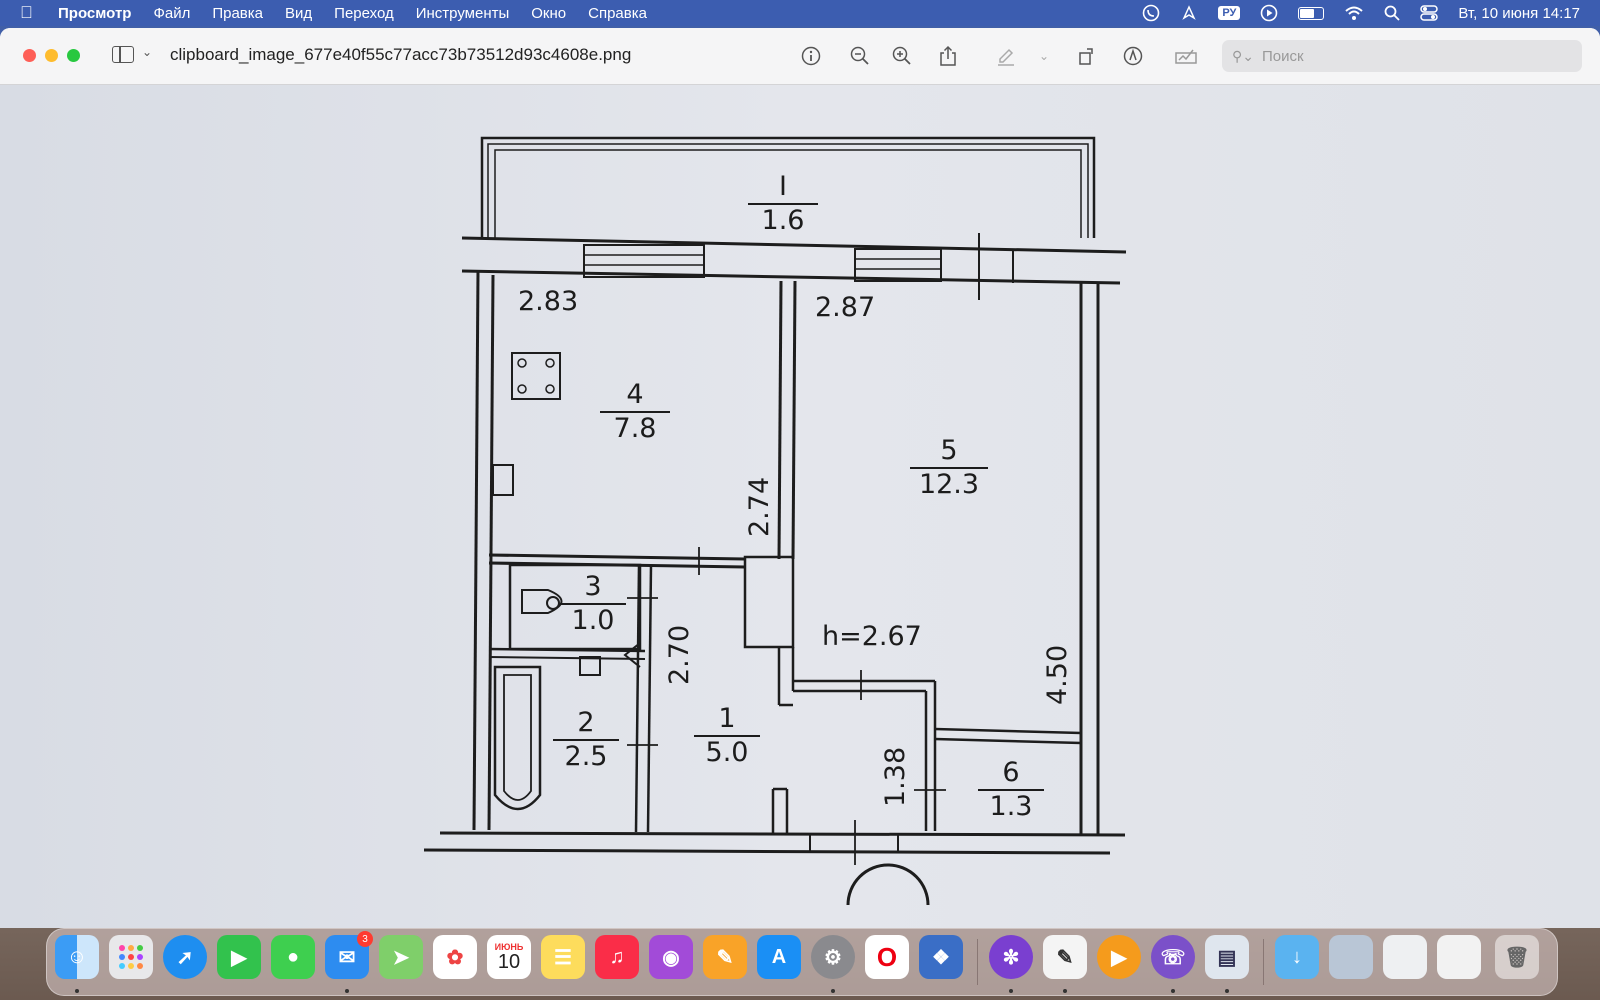  I want to click on closet-label: 6 1.3, so click(1011, 790).